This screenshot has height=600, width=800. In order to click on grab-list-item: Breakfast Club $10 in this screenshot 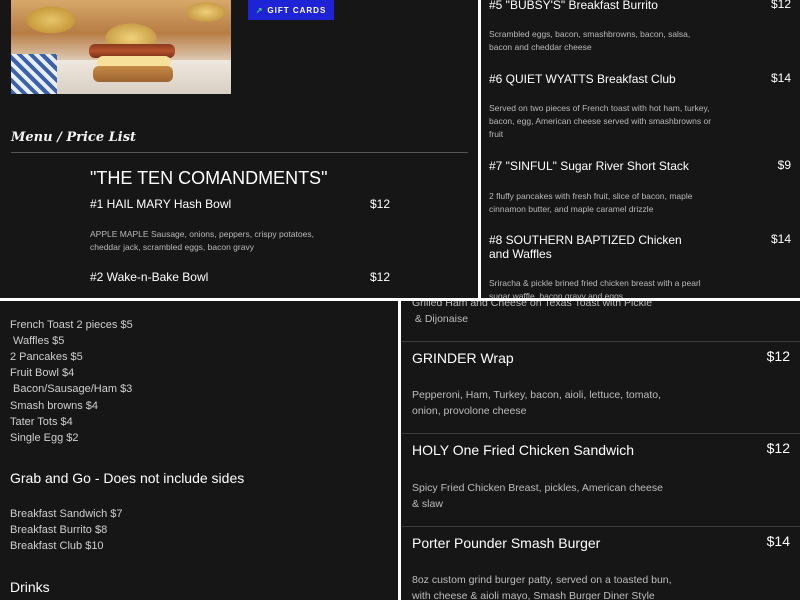, I will do `click(57, 546)`.